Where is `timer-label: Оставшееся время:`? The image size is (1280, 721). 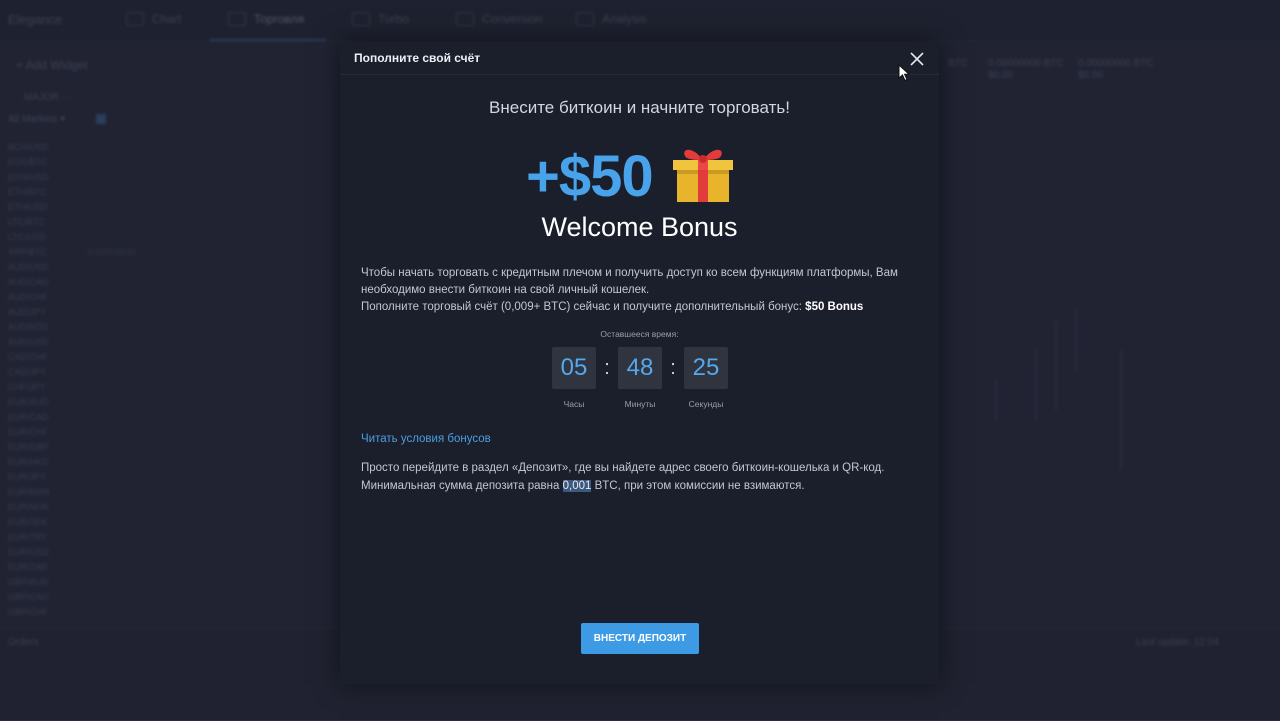 timer-label: Оставшееся время: is located at coordinates (639, 334).